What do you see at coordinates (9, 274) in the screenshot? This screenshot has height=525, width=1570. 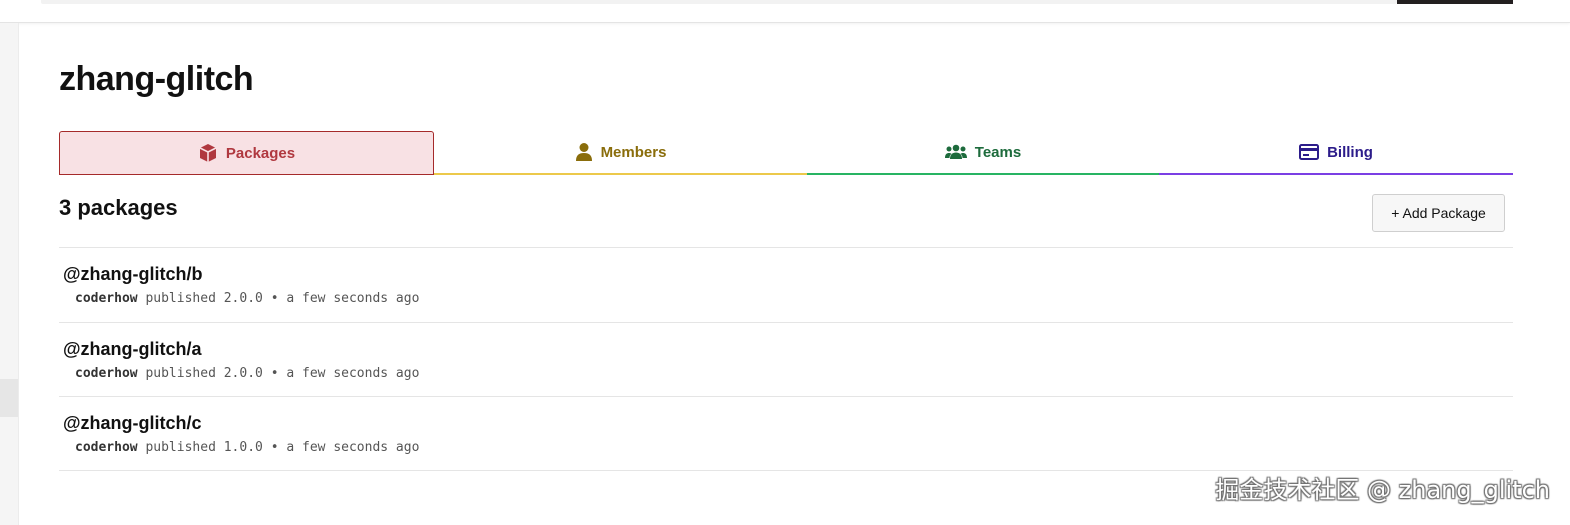 I see `left-gutter` at bounding box center [9, 274].